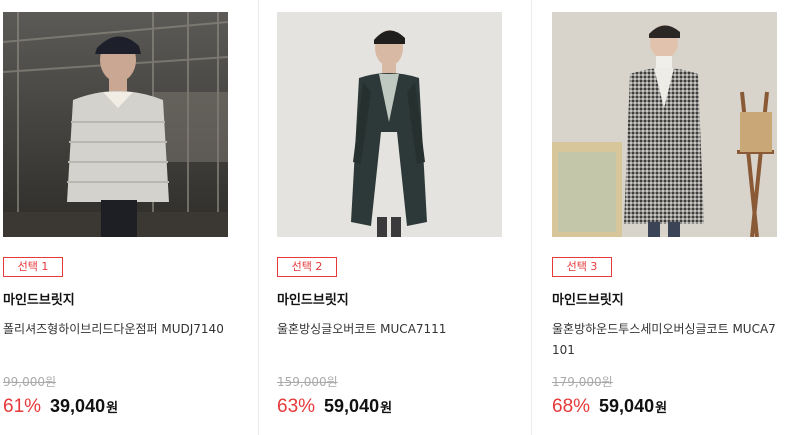 The height and width of the screenshot is (435, 786). I want to click on original-price: 179,000원, so click(582, 382).